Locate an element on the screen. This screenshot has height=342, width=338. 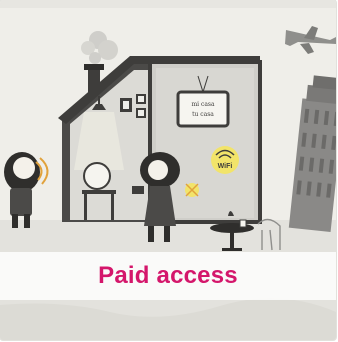
sign-line-2: tu casa is located at coordinates (203, 114).